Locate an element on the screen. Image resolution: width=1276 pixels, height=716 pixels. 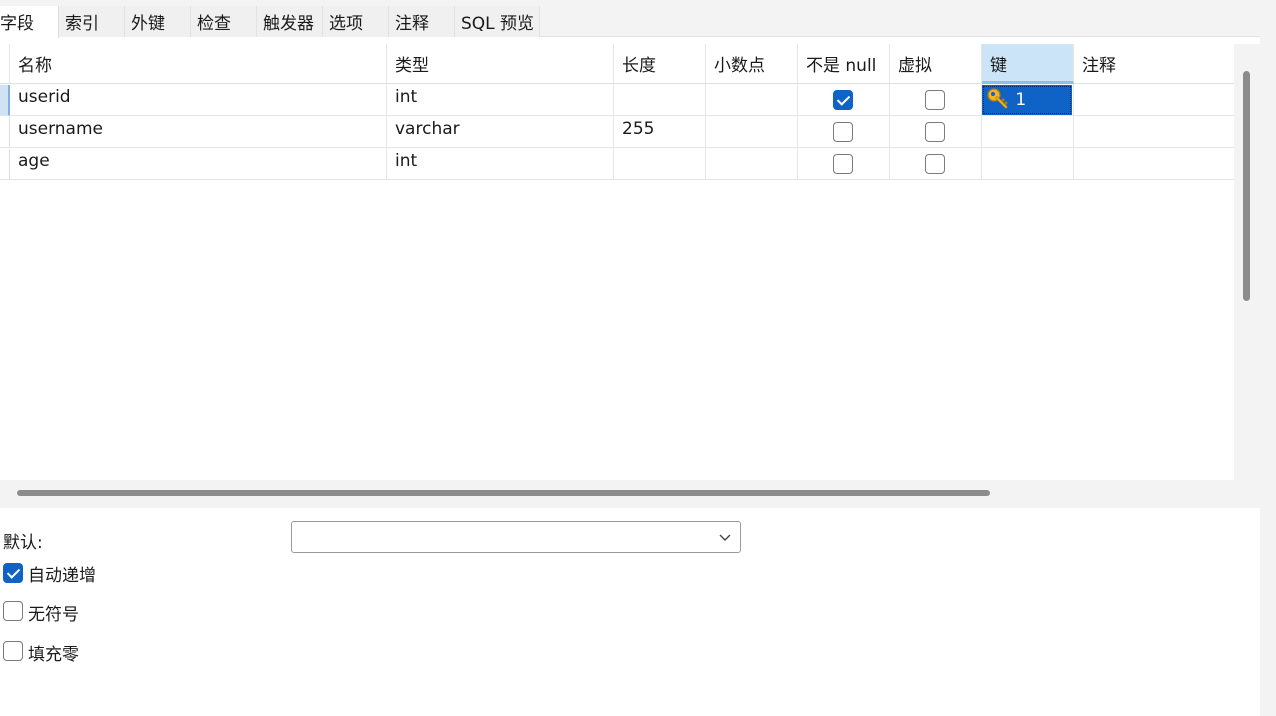
tab-fields: 字段 is located at coordinates (29, 22).